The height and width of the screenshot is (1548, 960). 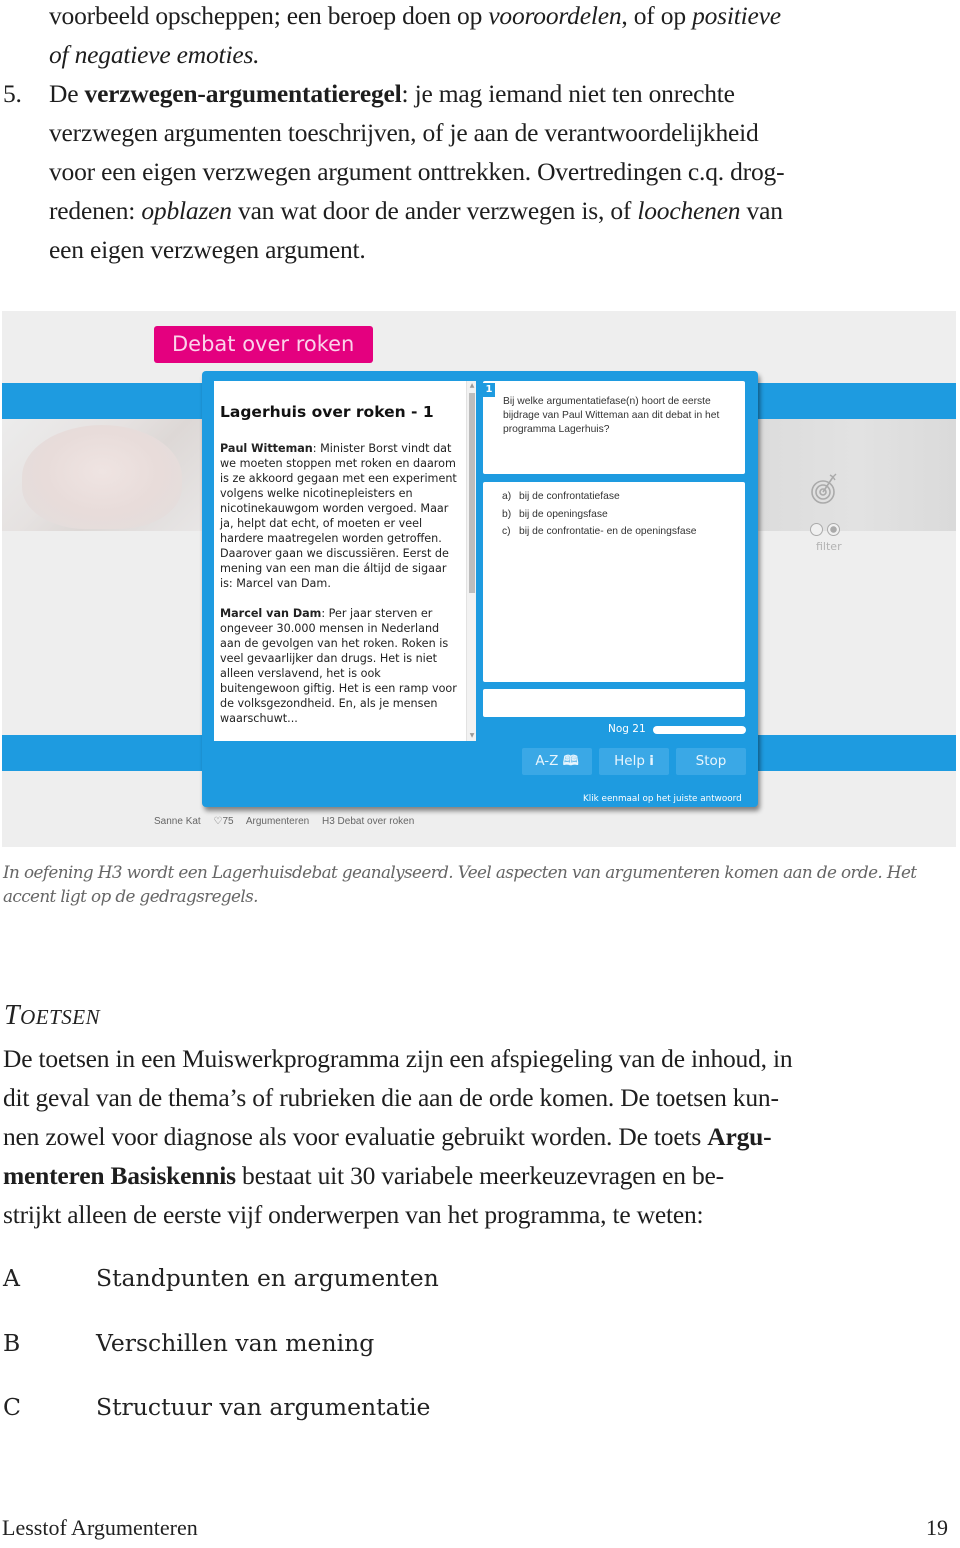 I want to click on answer-option-b: b) bij de openingsfase, so click(x=599, y=515).